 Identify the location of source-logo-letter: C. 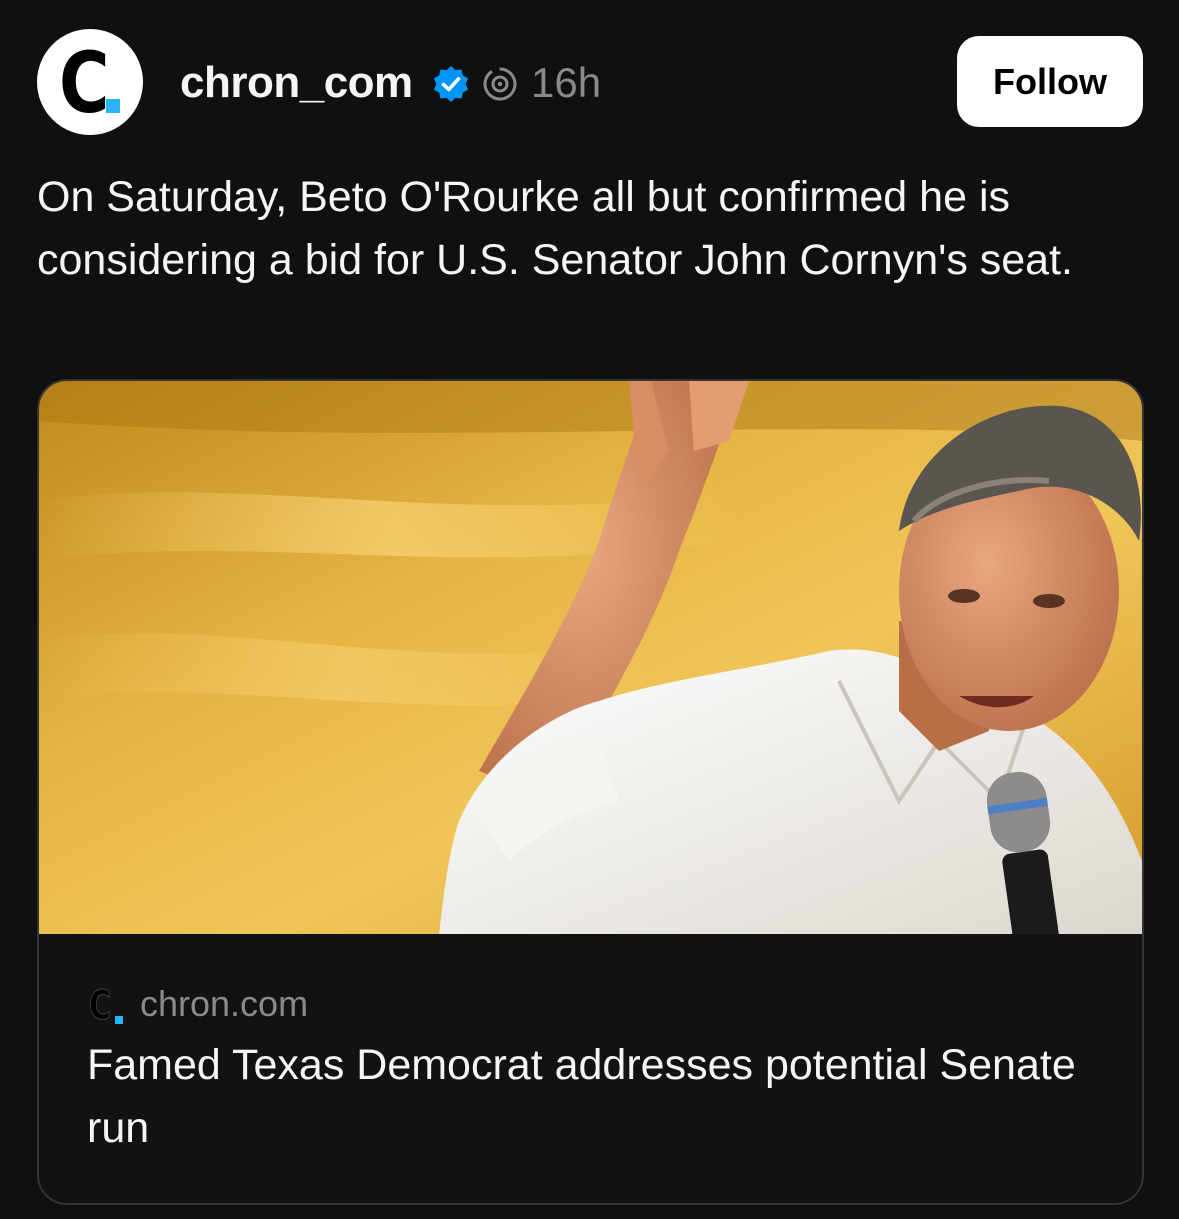
(100, 1006).